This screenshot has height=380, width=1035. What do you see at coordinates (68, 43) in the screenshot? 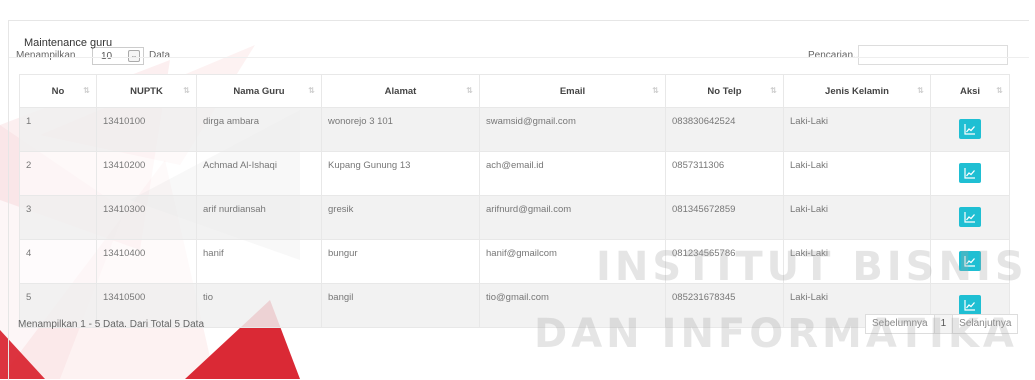
I see `panel-title: Maintenance guru` at bounding box center [68, 43].